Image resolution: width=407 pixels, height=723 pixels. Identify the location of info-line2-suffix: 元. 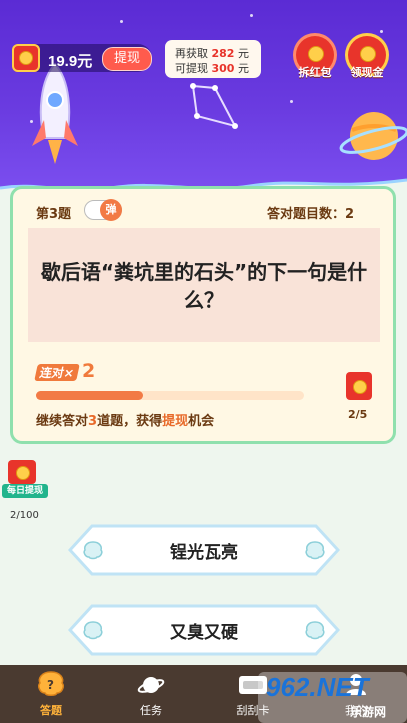
(243, 68).